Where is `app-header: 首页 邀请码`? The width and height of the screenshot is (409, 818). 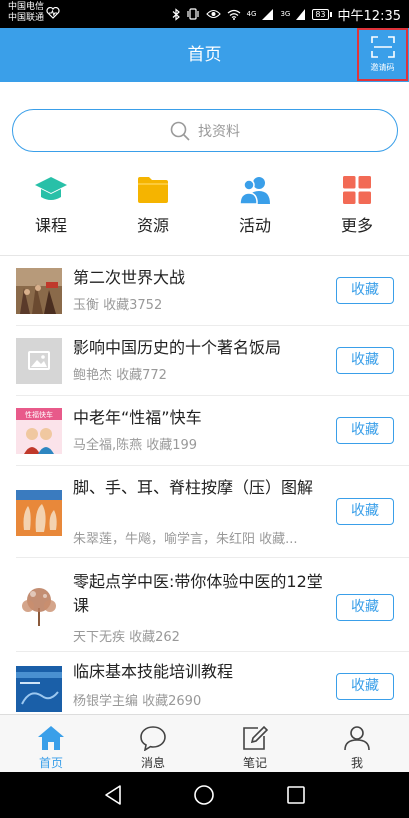 app-header: 首页 邀请码 is located at coordinates (204, 55).